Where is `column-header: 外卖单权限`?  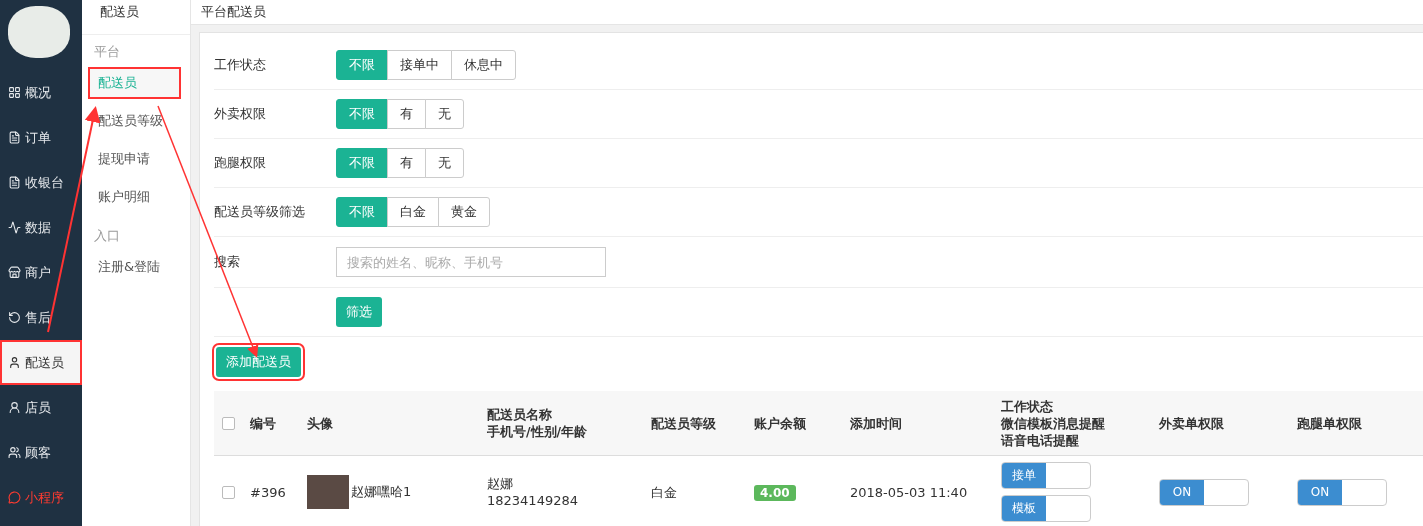 column-header: 外卖单权限 is located at coordinates (1192, 423).